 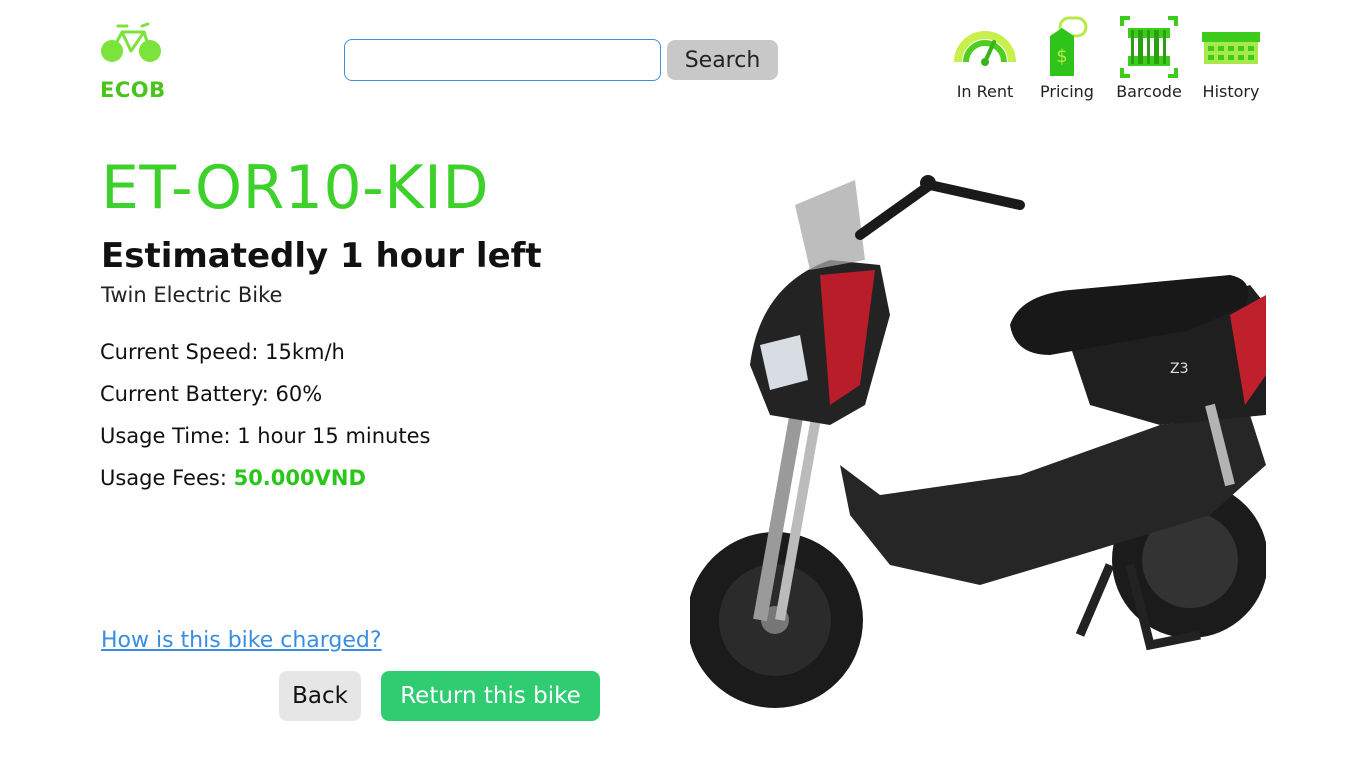 What do you see at coordinates (295, 188) in the screenshot?
I see `bike-code: ET-OR10-KID` at bounding box center [295, 188].